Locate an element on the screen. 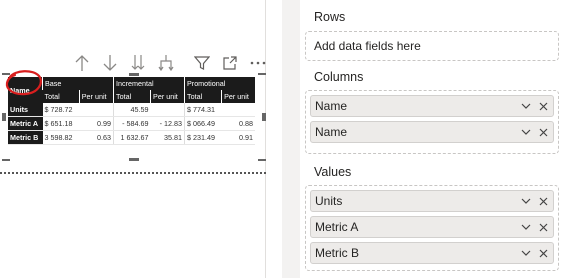 The image size is (566, 278). value-field-pill: Metric A is located at coordinates (432, 227).